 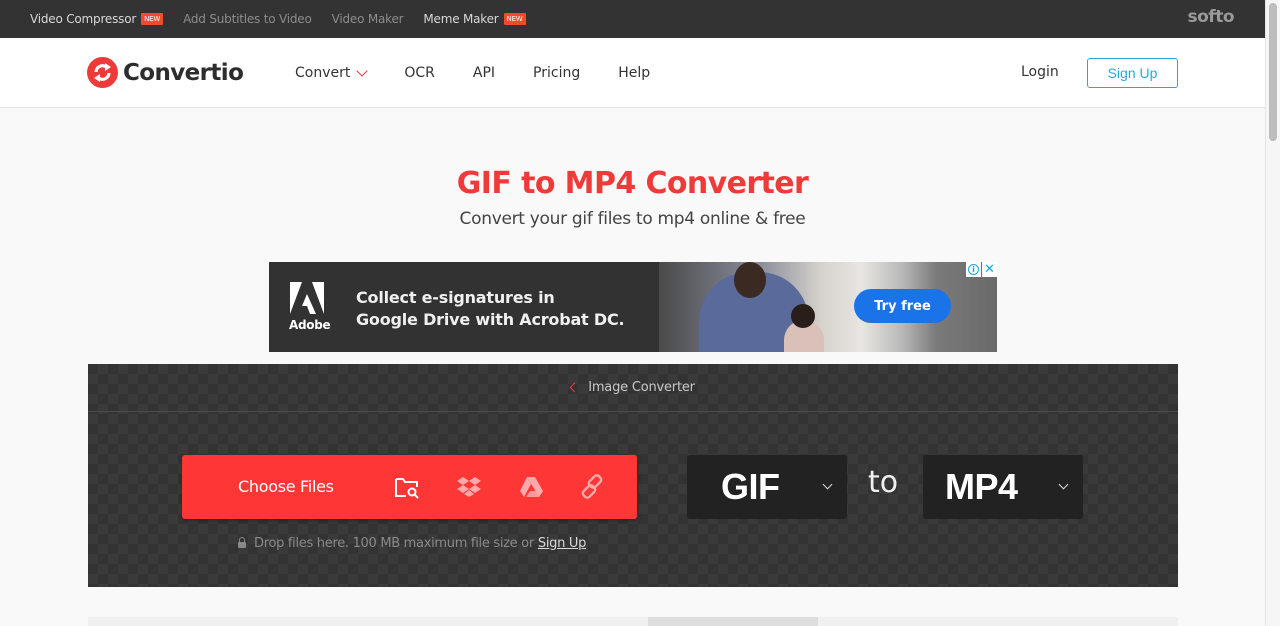 I want to click on convert-arrows-icon, so click(x=102, y=72).